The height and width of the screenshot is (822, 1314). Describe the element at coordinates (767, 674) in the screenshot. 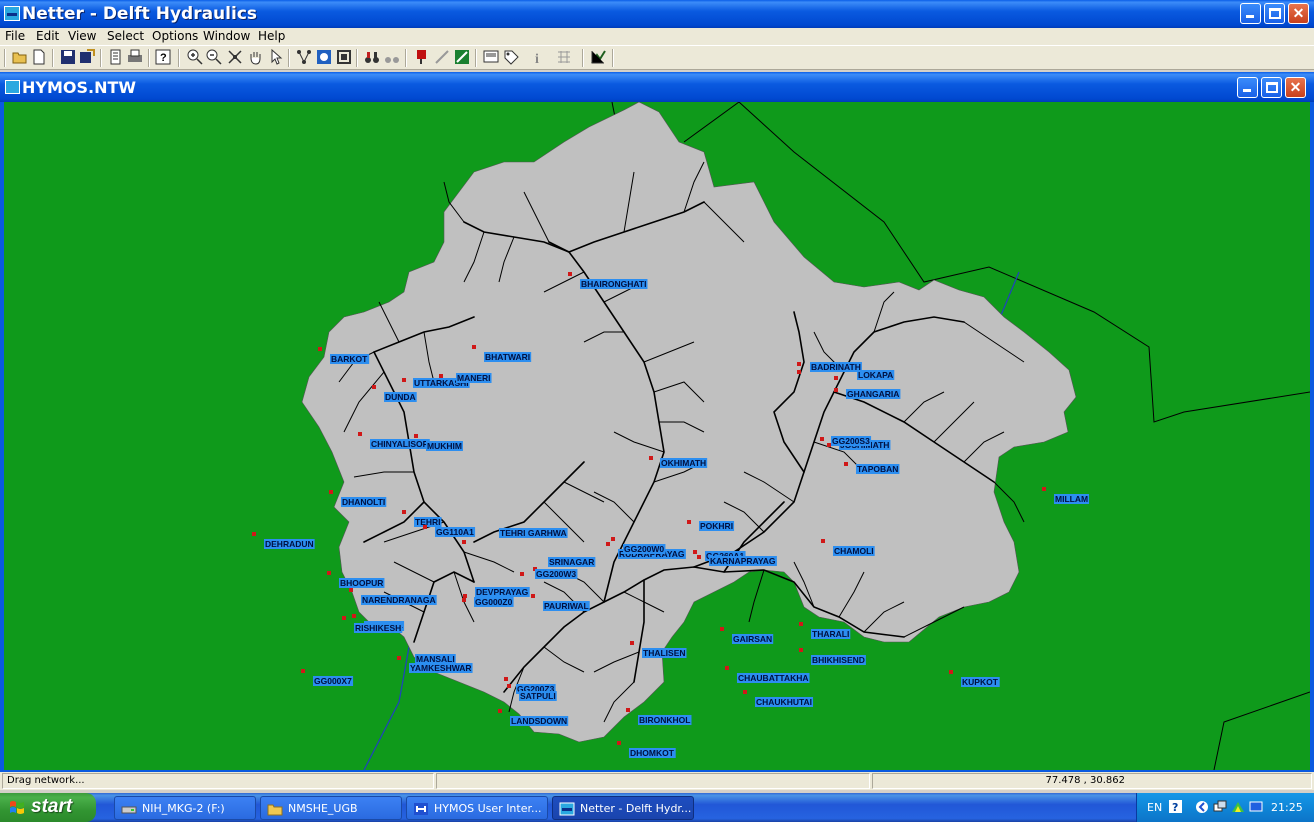

I see `station-chaubattakha: CHAUBATTAKHA` at that location.